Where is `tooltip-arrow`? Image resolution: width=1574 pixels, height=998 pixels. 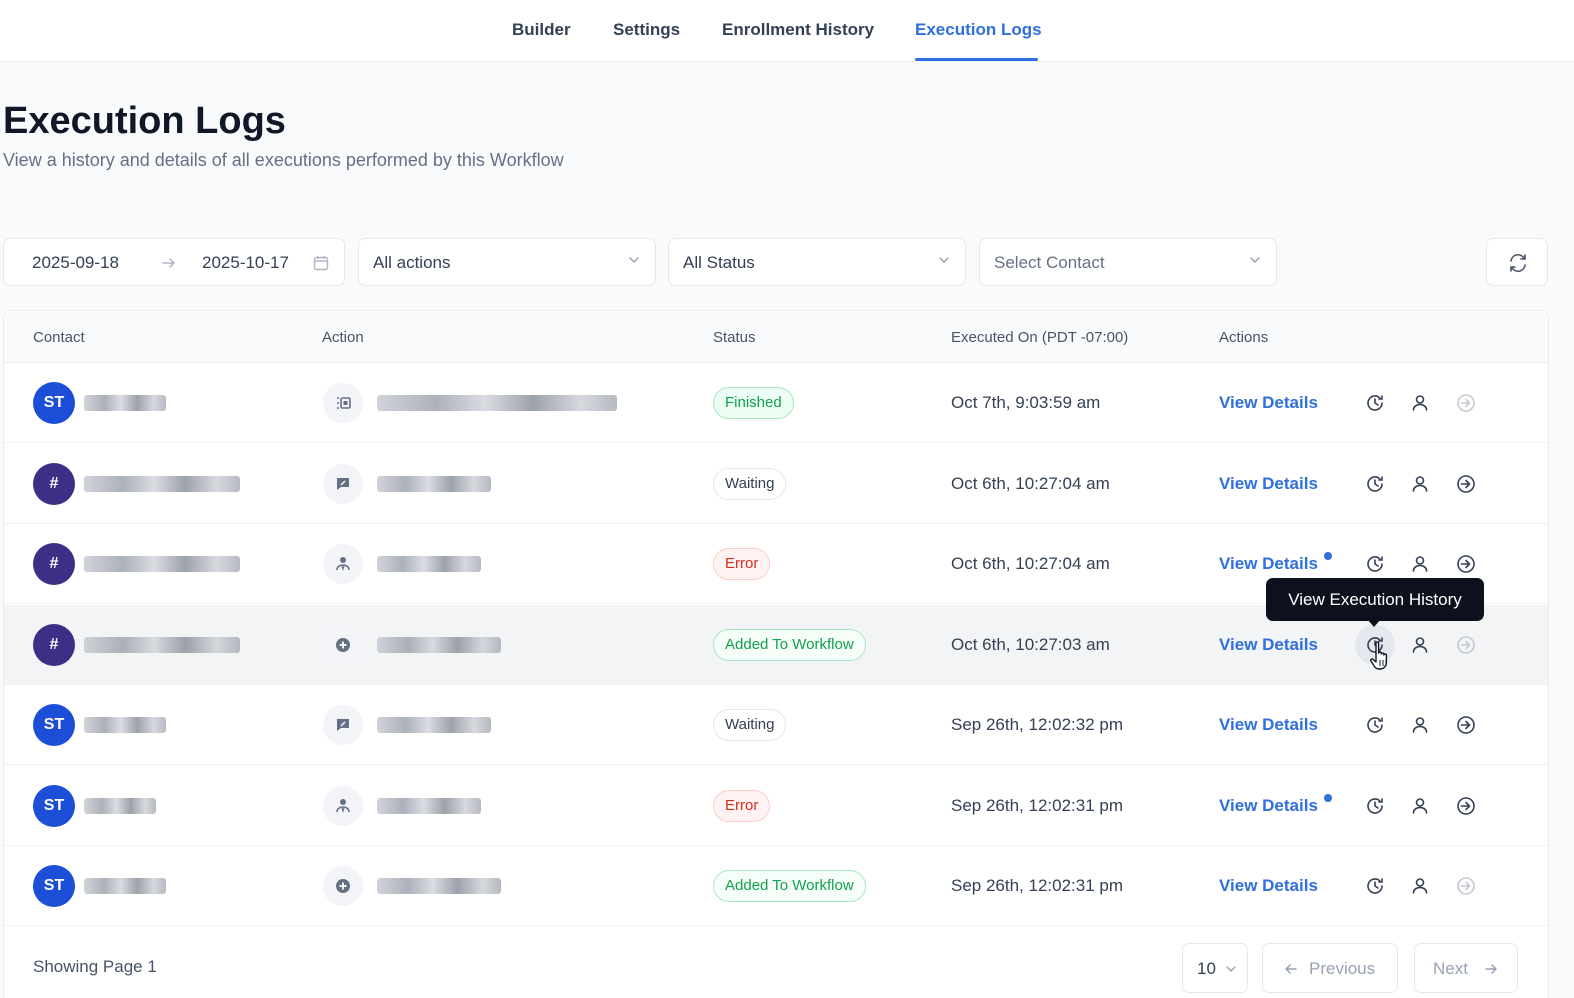
tooltip-arrow is located at coordinates (1374, 623).